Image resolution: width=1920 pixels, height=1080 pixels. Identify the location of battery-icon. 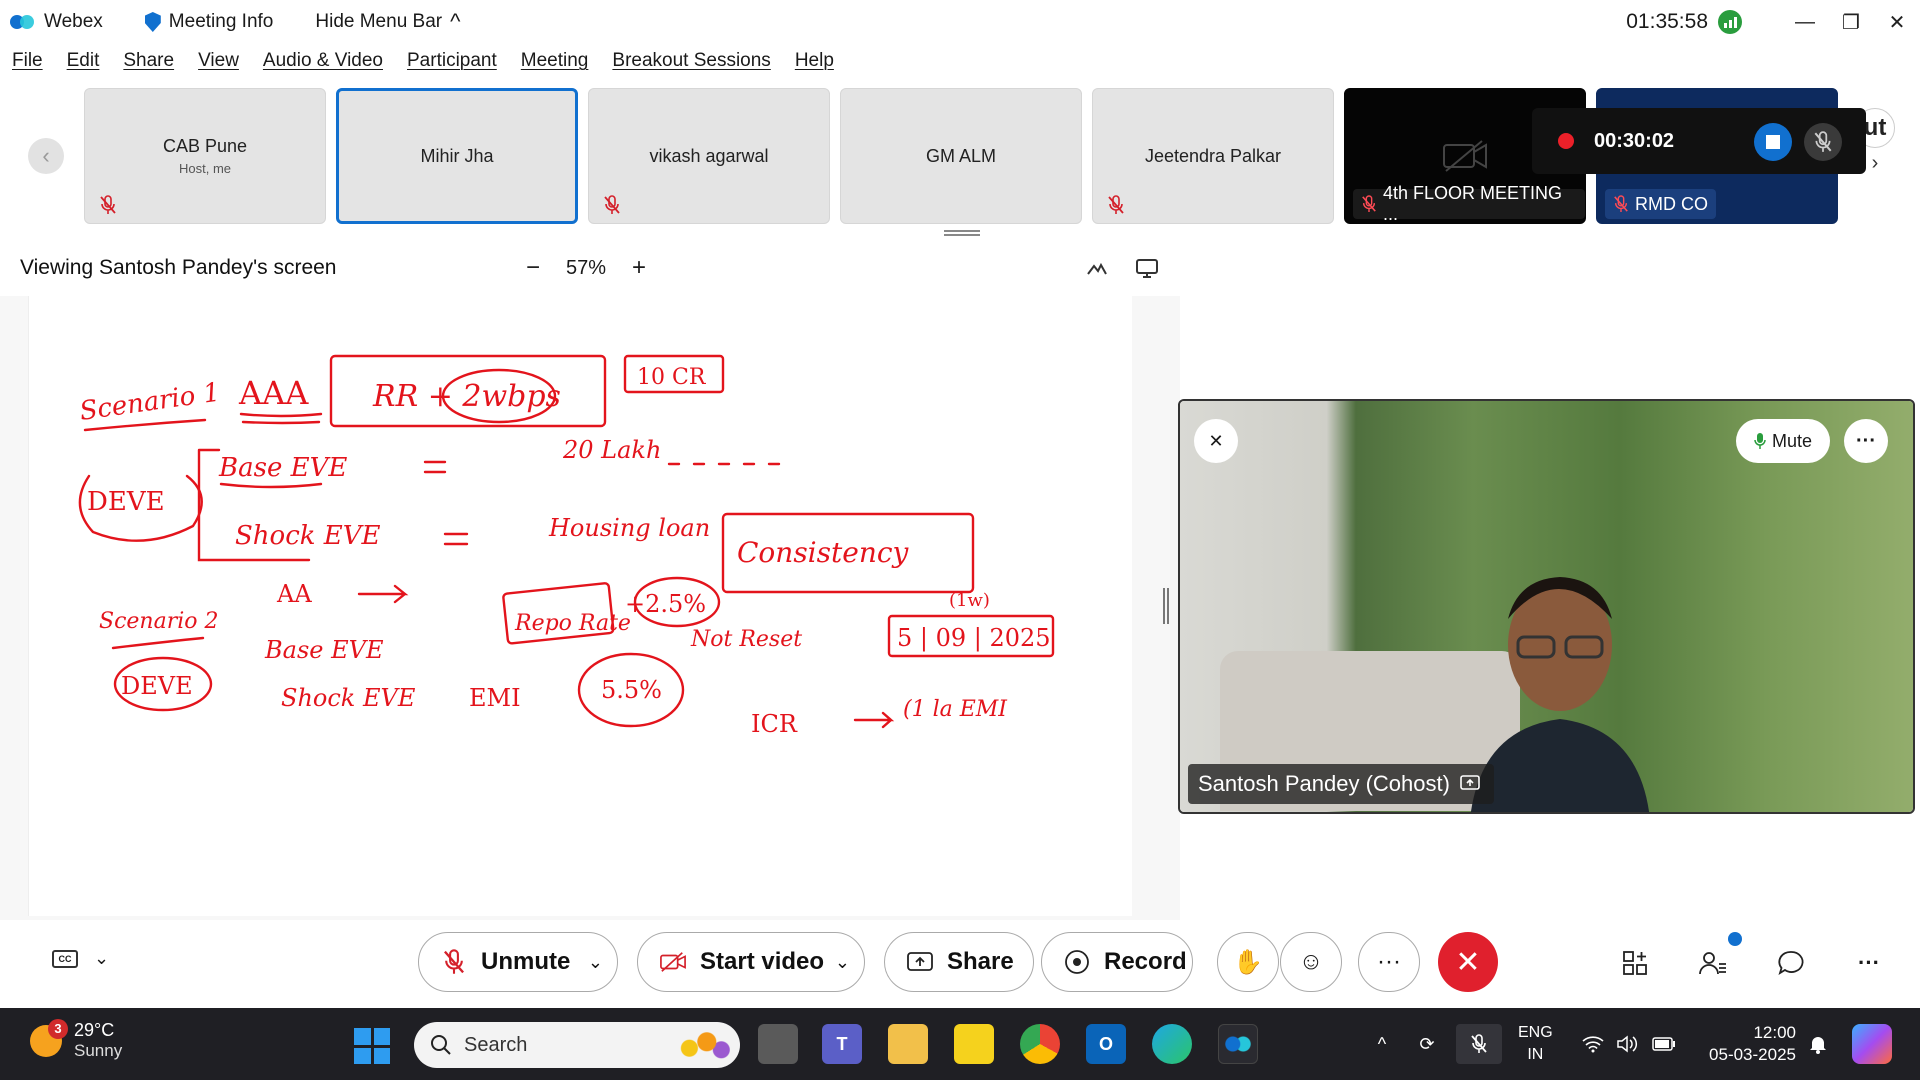
(1664, 1044).